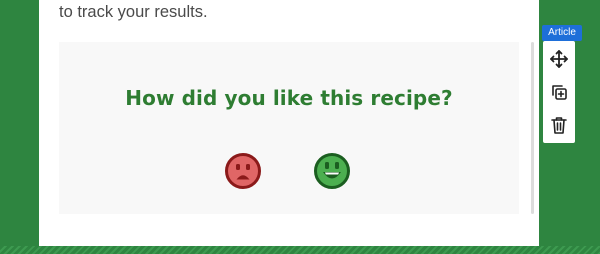 The image size is (600, 254). I want to click on page-background-stripe, so click(300, 250).